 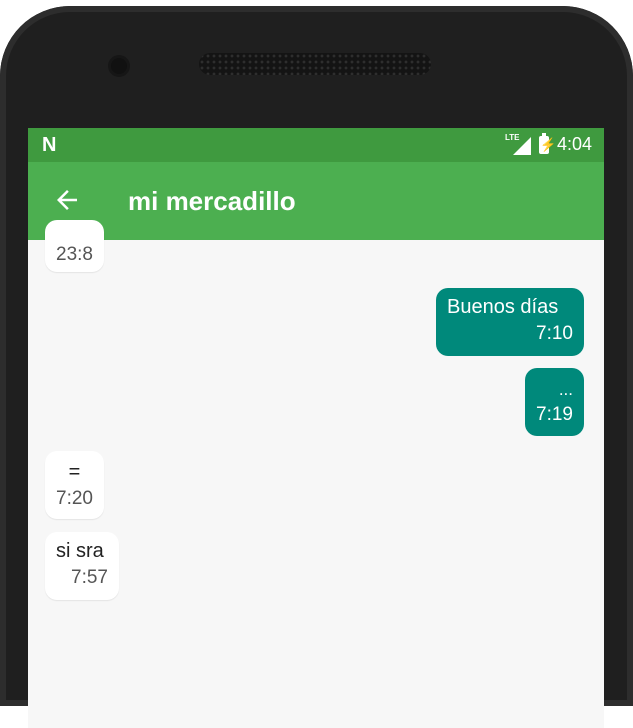 I want to click on message-time: 7:19, so click(x=554, y=414).